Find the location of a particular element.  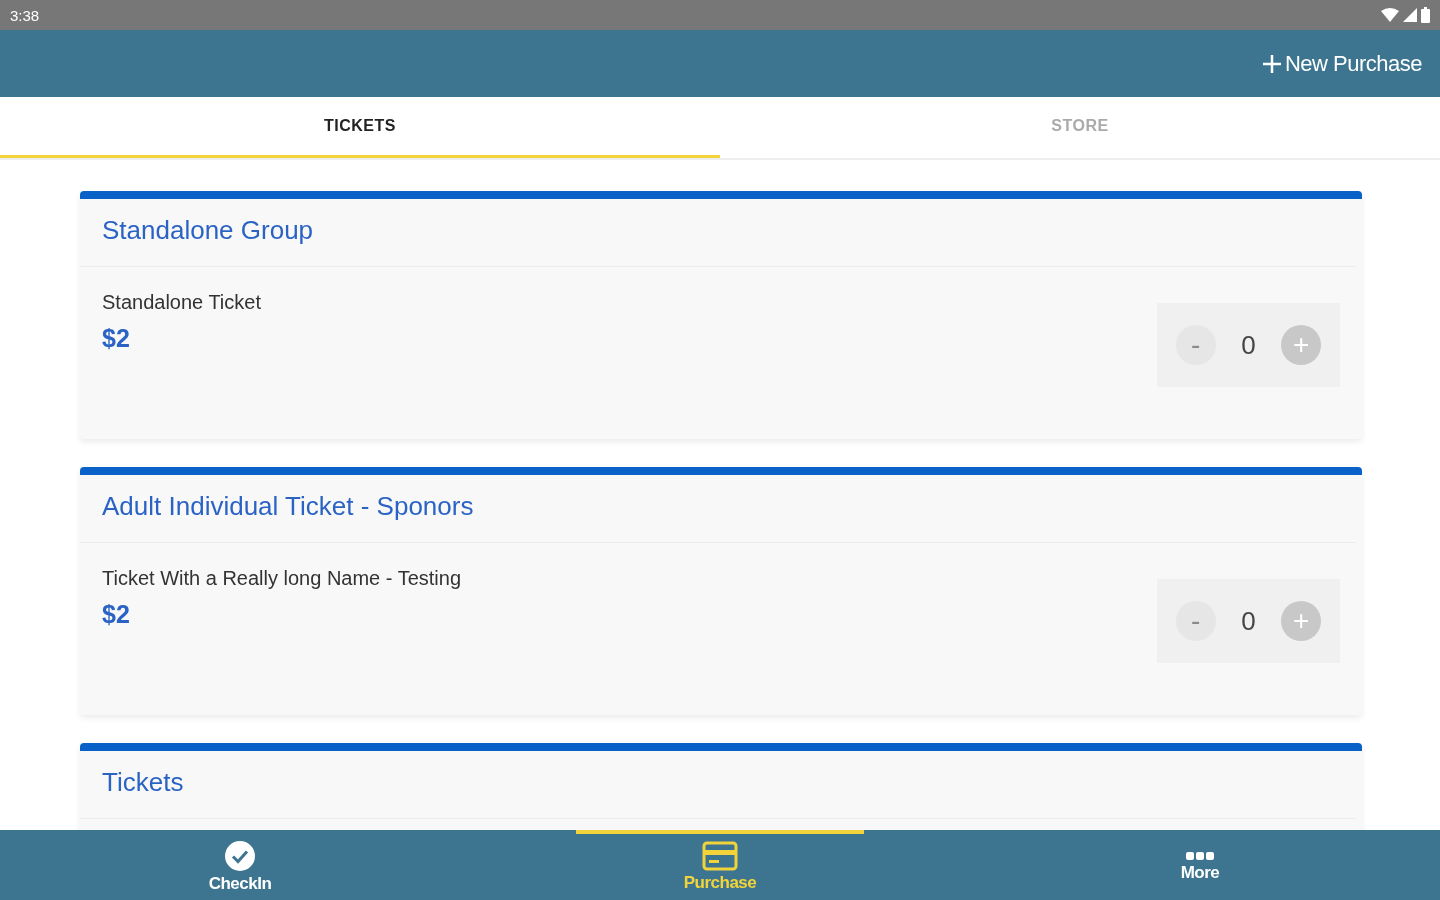

nav-item: CheckIn is located at coordinates (240, 865).